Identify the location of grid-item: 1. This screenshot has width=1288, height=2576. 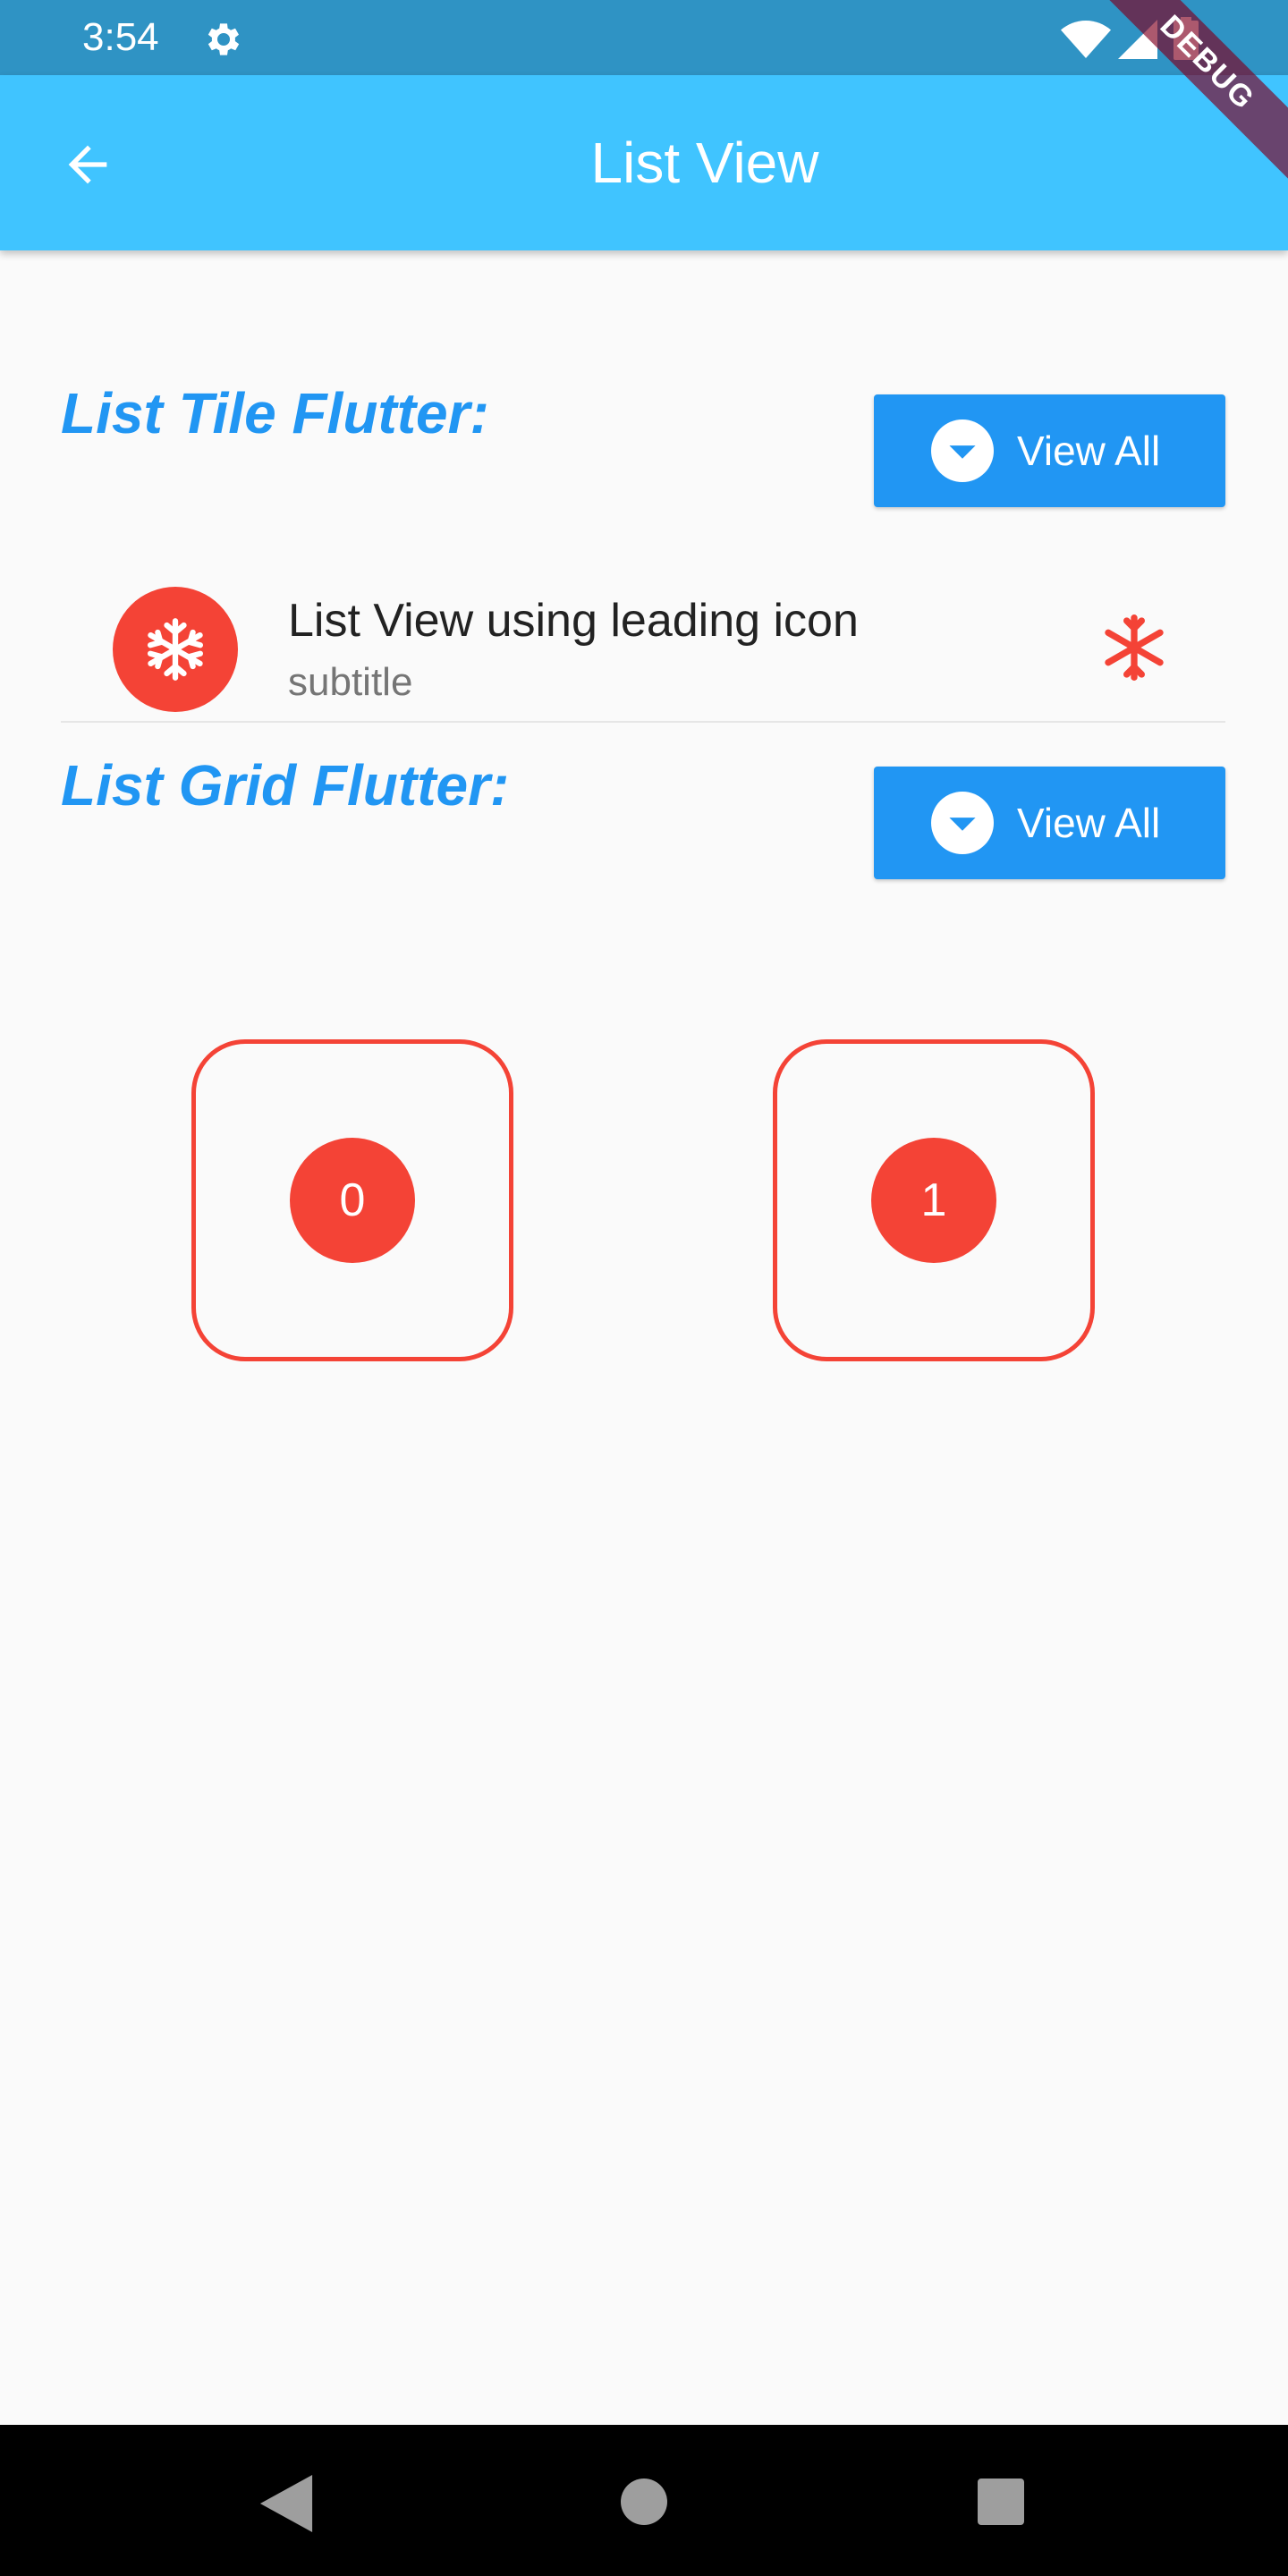
(934, 1200).